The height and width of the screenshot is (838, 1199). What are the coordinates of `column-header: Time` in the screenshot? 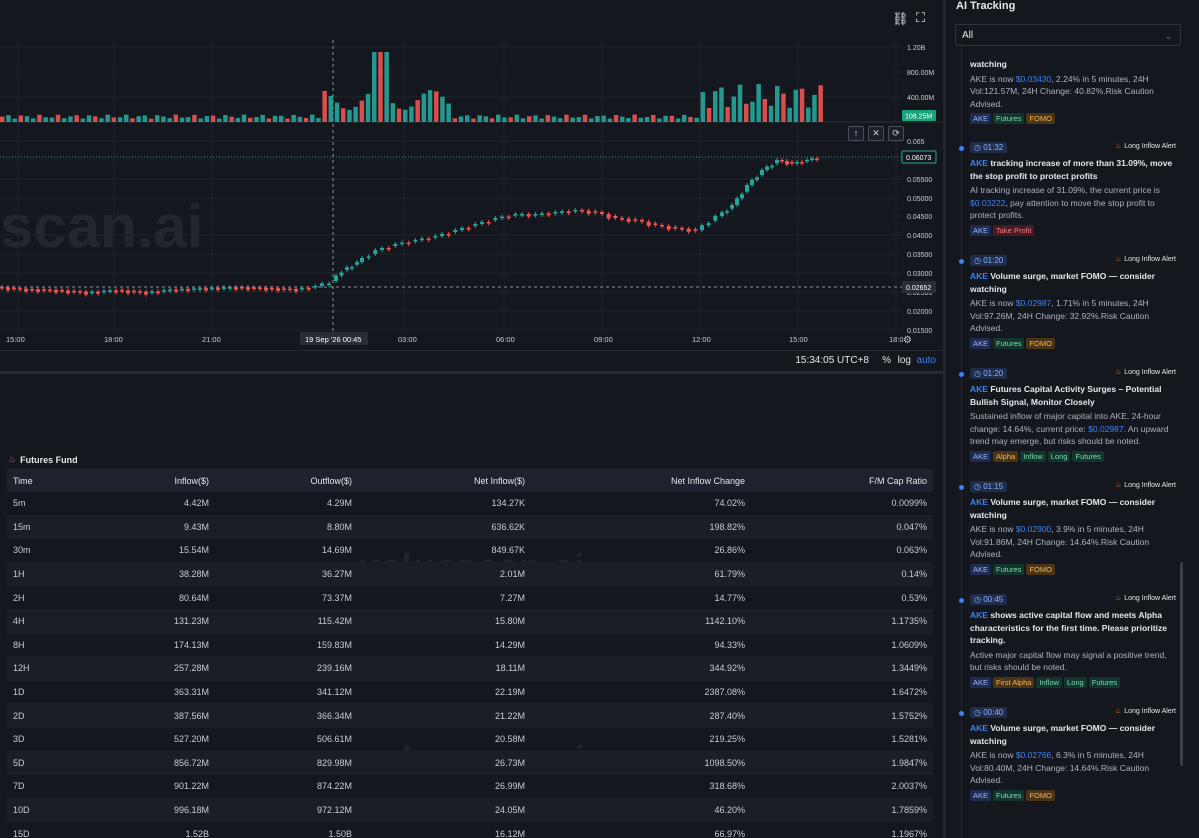 It's located at (47, 480).